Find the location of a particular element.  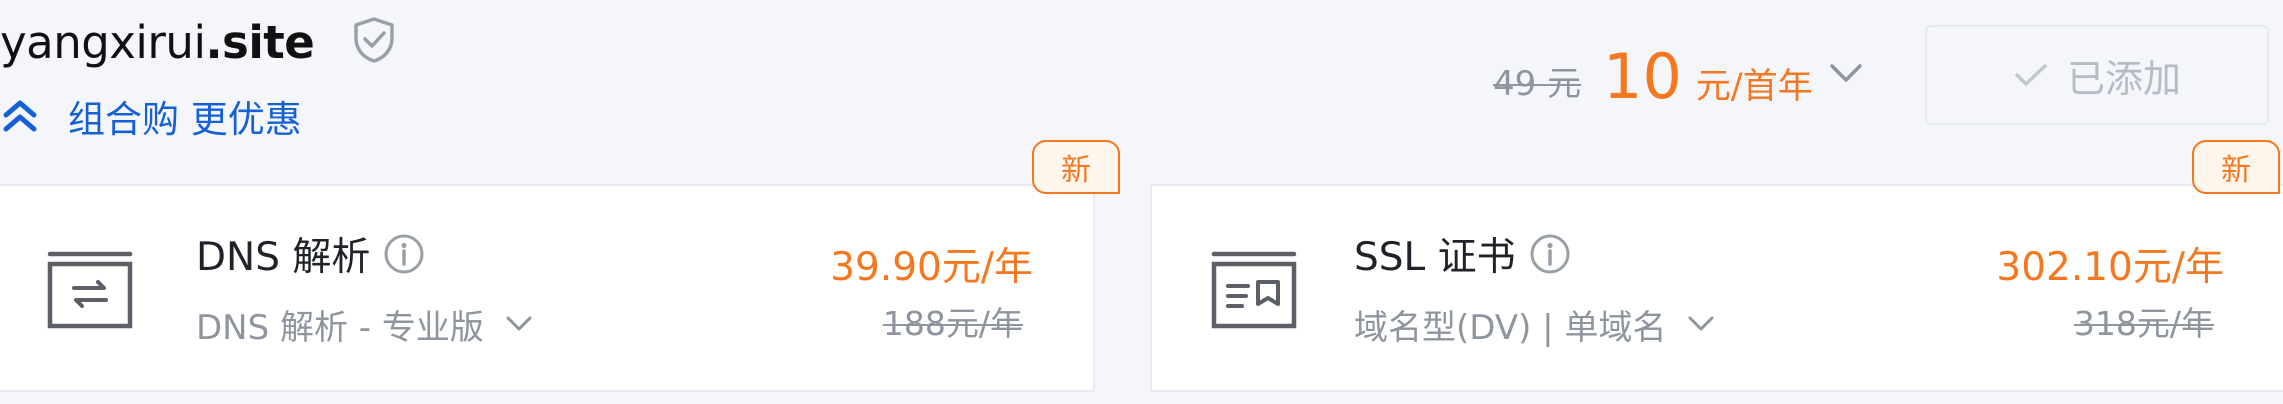

current-price: 10 元/首年 is located at coordinates (1708, 78).